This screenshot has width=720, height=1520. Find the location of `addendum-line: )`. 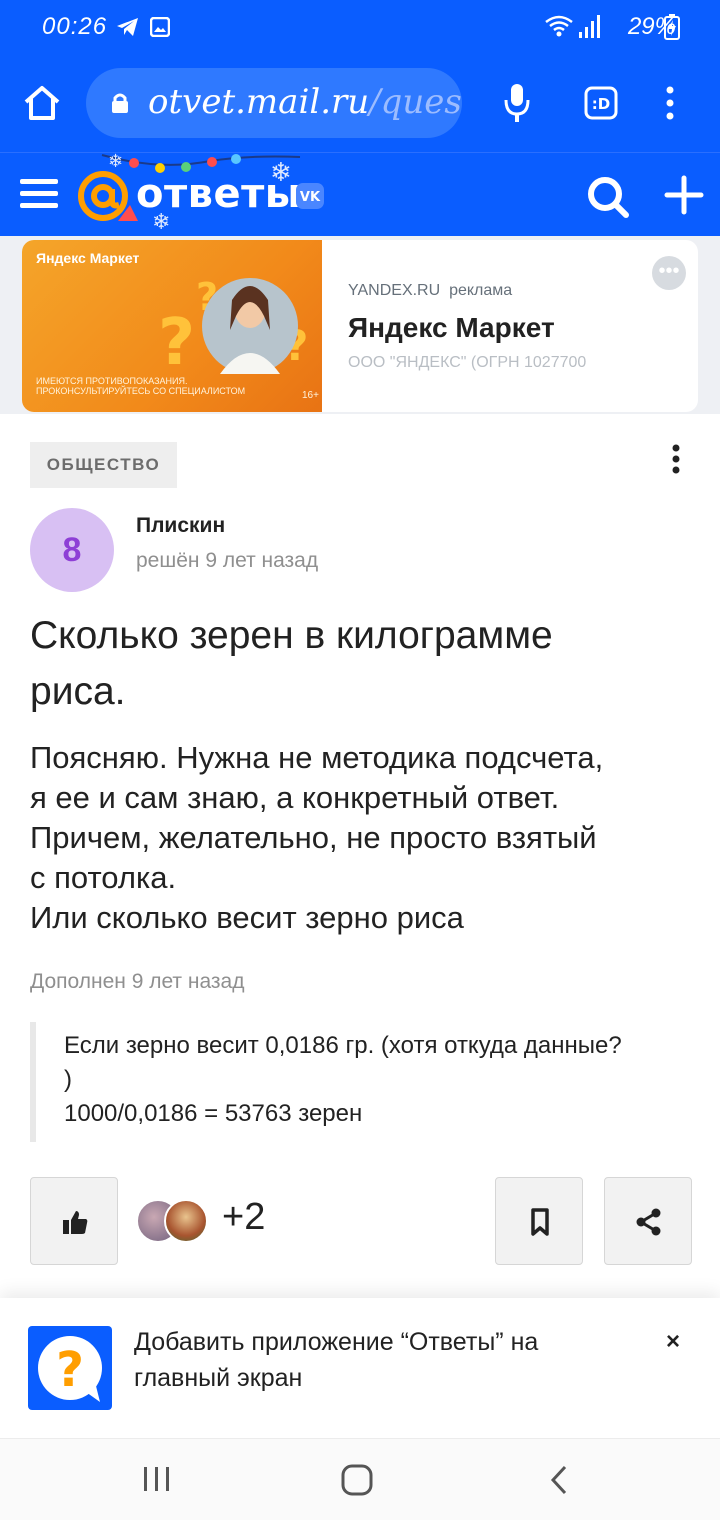

addendum-line: ) is located at coordinates (68, 1079).